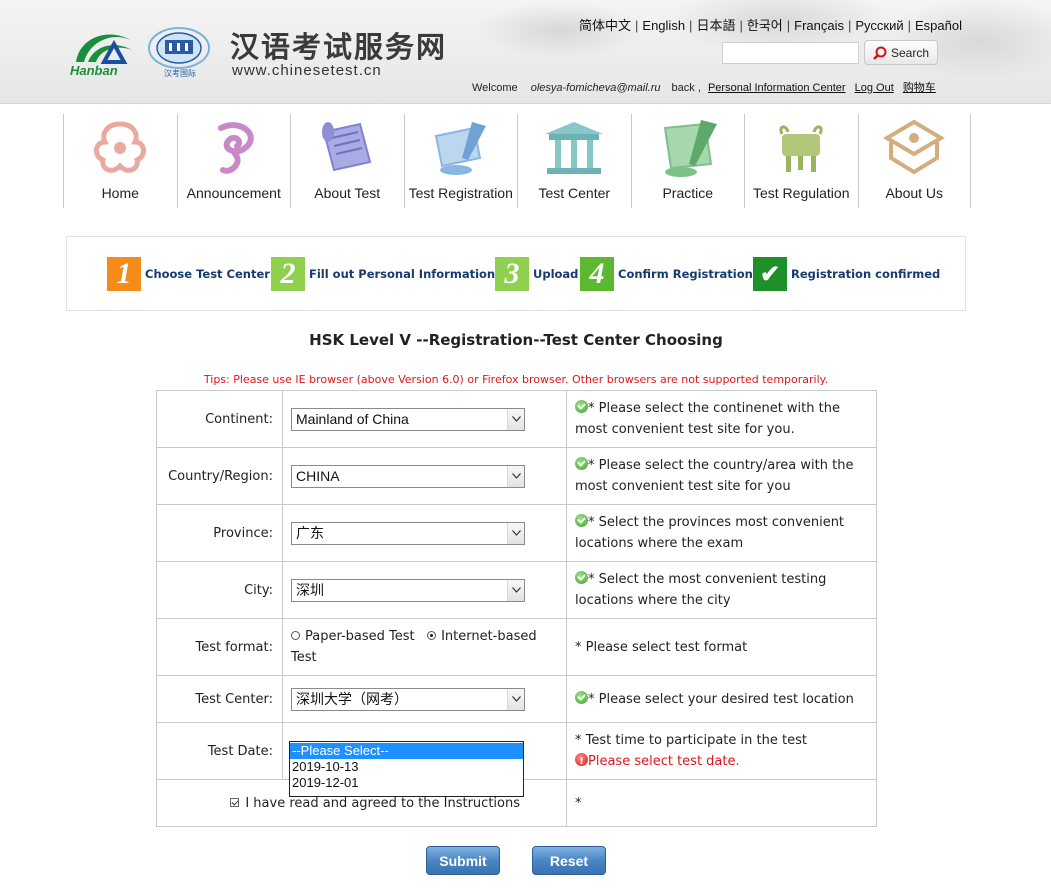 The image size is (1051, 894). Describe the element at coordinates (408, 533) in the screenshot. I see `province-select: 广东` at that location.